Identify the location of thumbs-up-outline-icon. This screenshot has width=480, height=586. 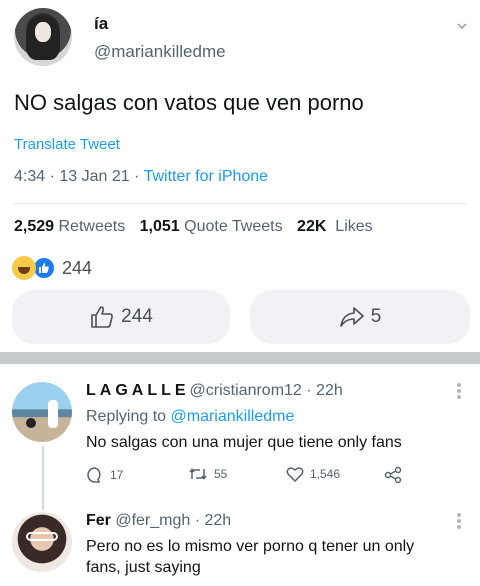
(102, 317).